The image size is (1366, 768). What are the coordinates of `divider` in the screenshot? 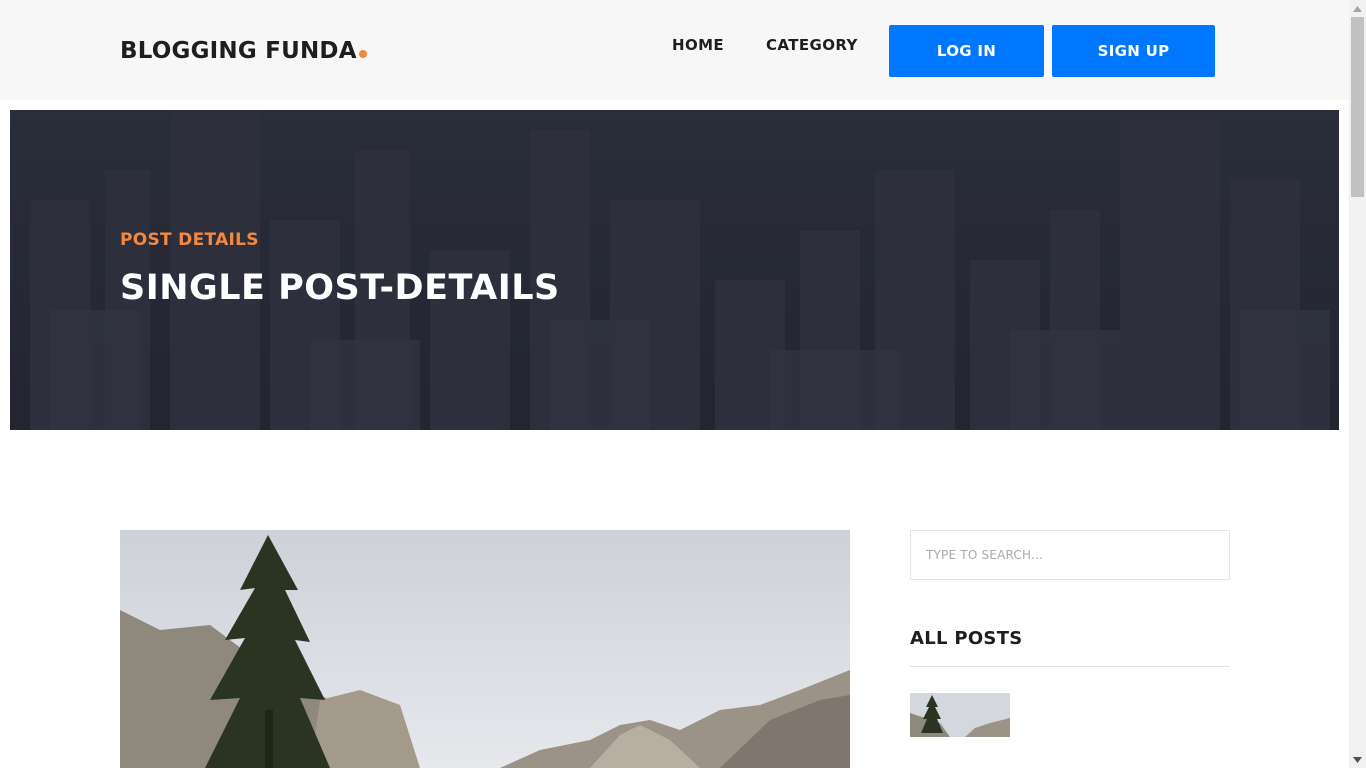 It's located at (1070, 666).